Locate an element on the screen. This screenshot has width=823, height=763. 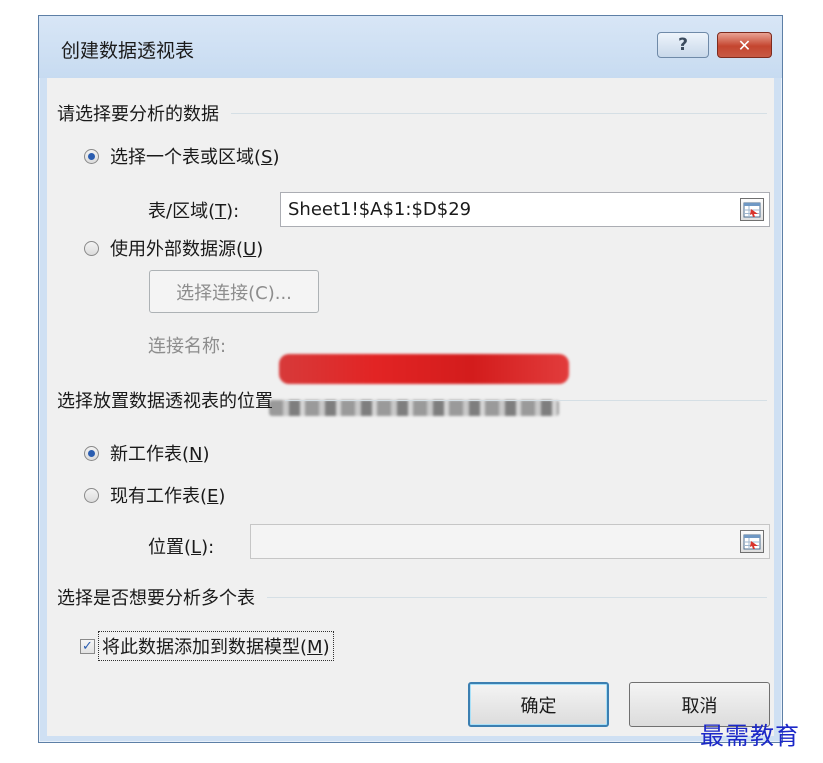
existing-worksheet-label: 现有工作表(E) is located at coordinates (168, 496).